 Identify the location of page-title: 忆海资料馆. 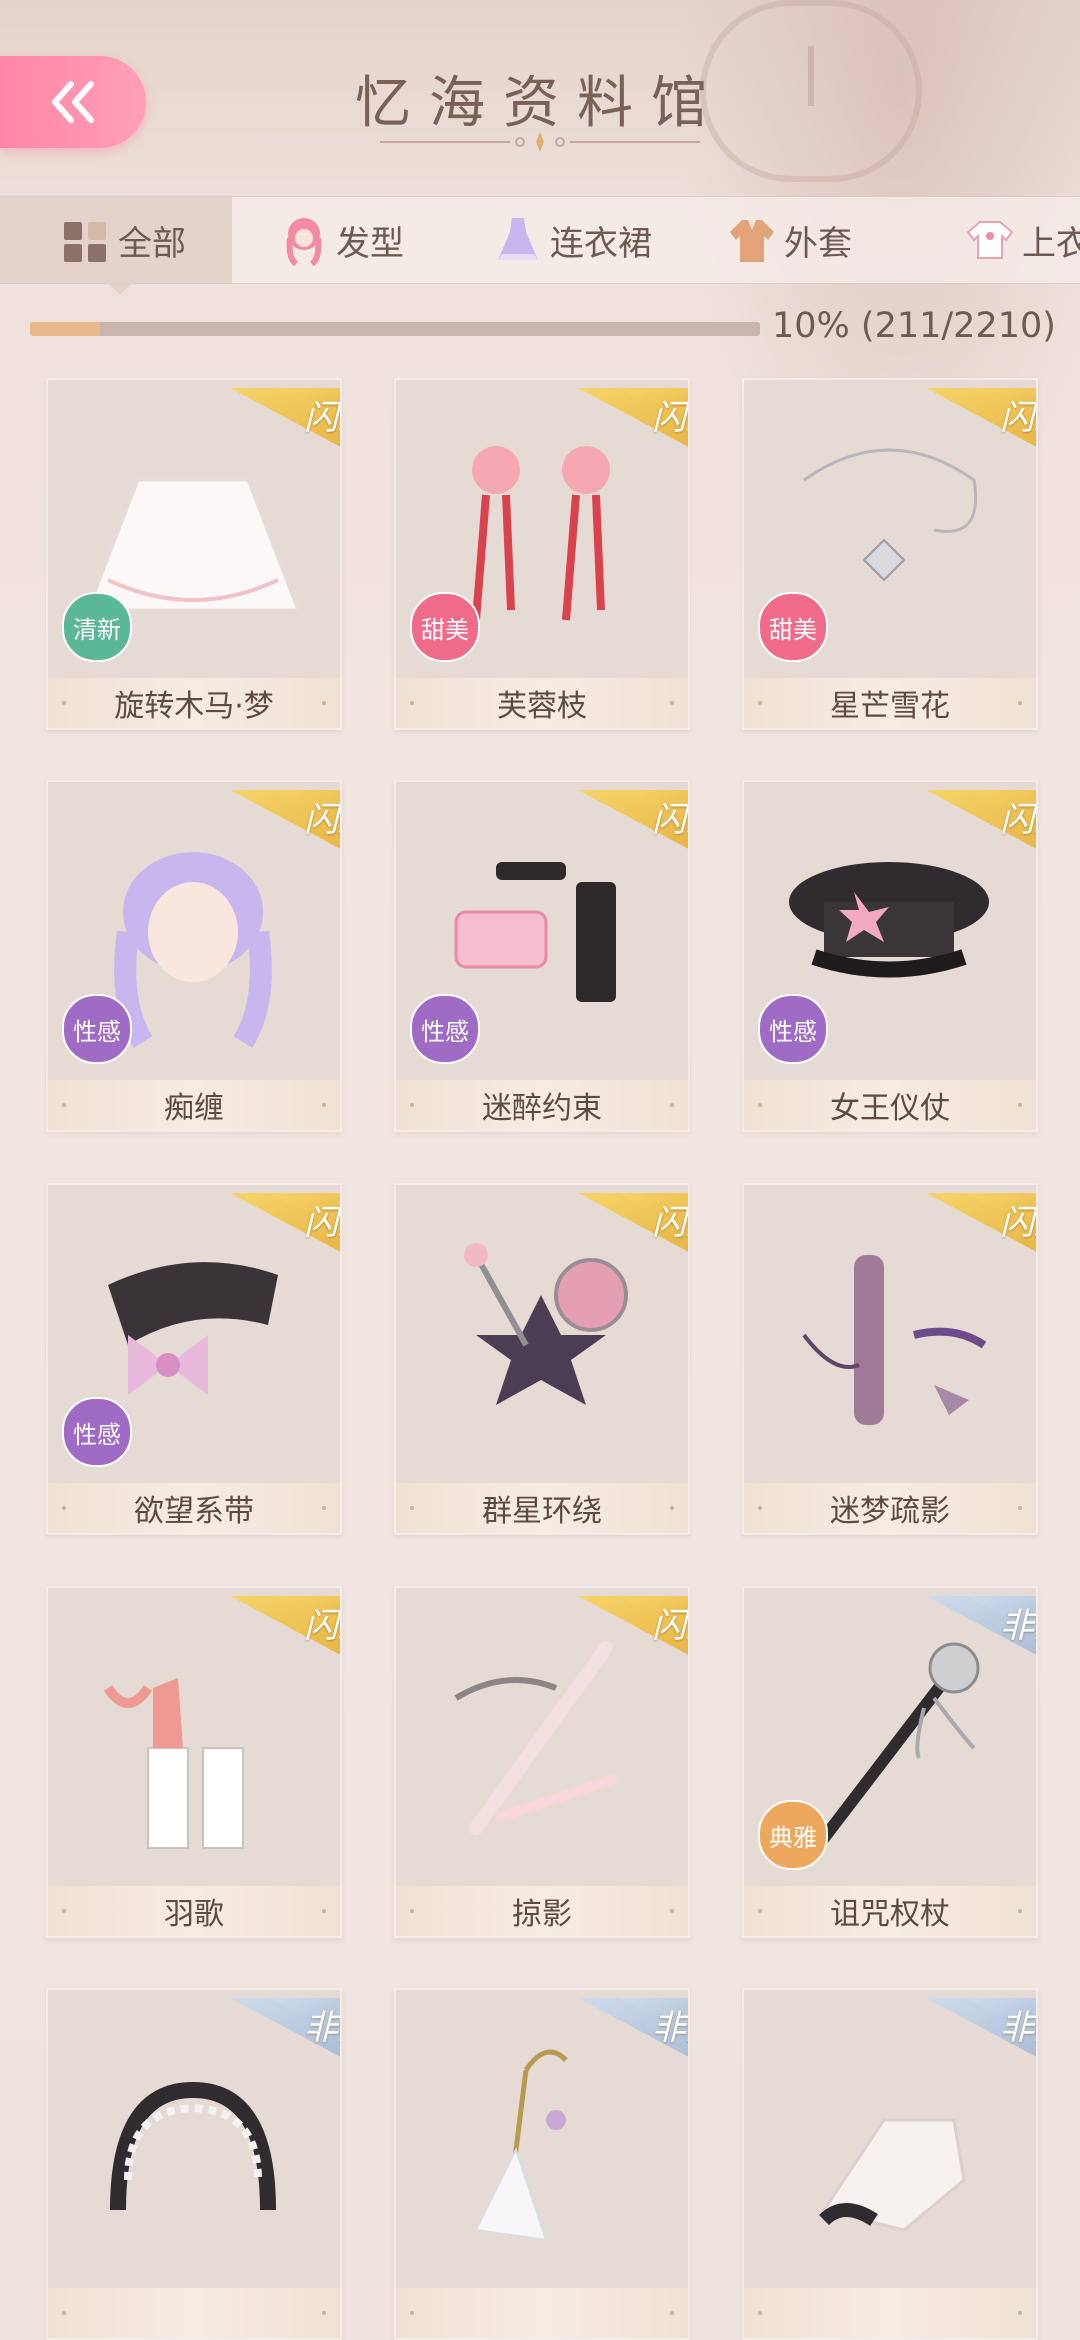
(540, 103).